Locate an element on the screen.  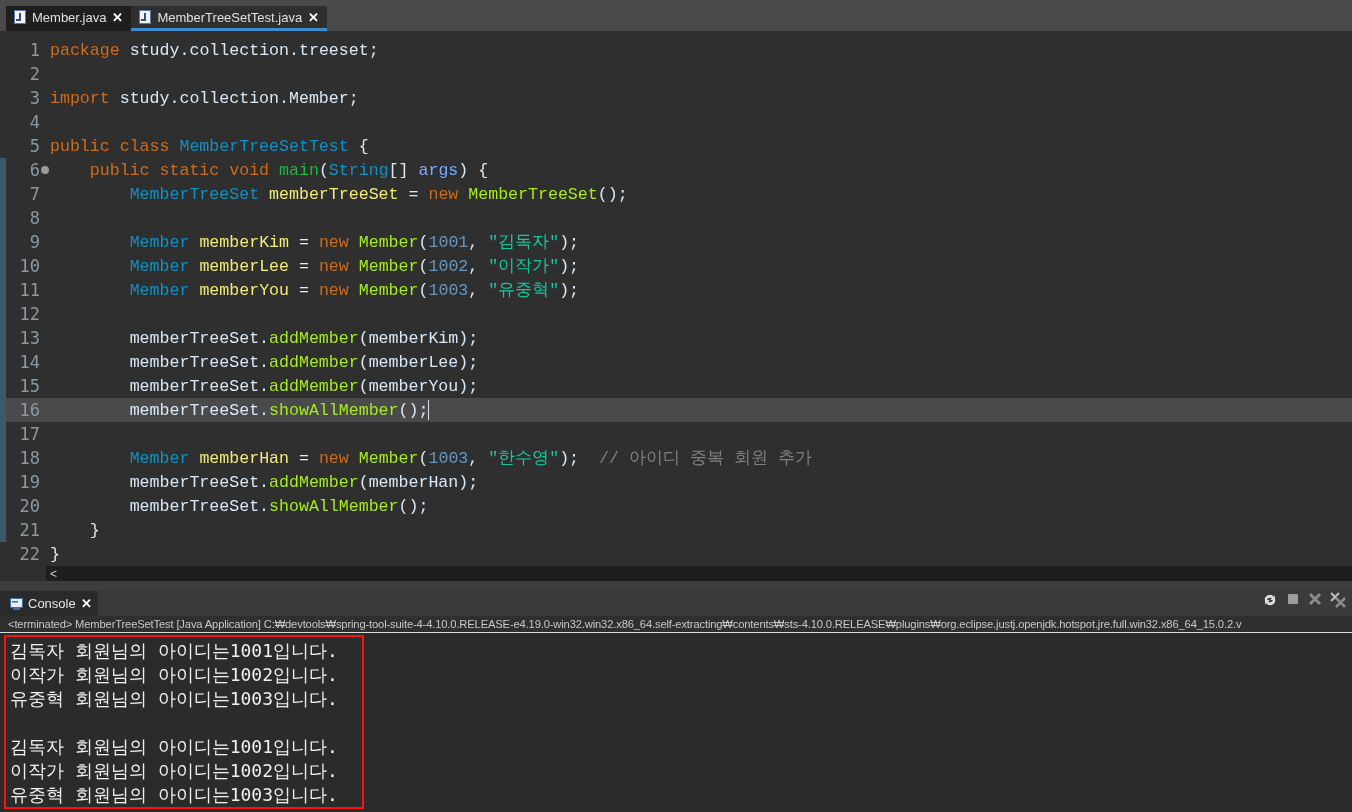
code-line: public static void main(String[] args) { is located at coordinates (288, 170).